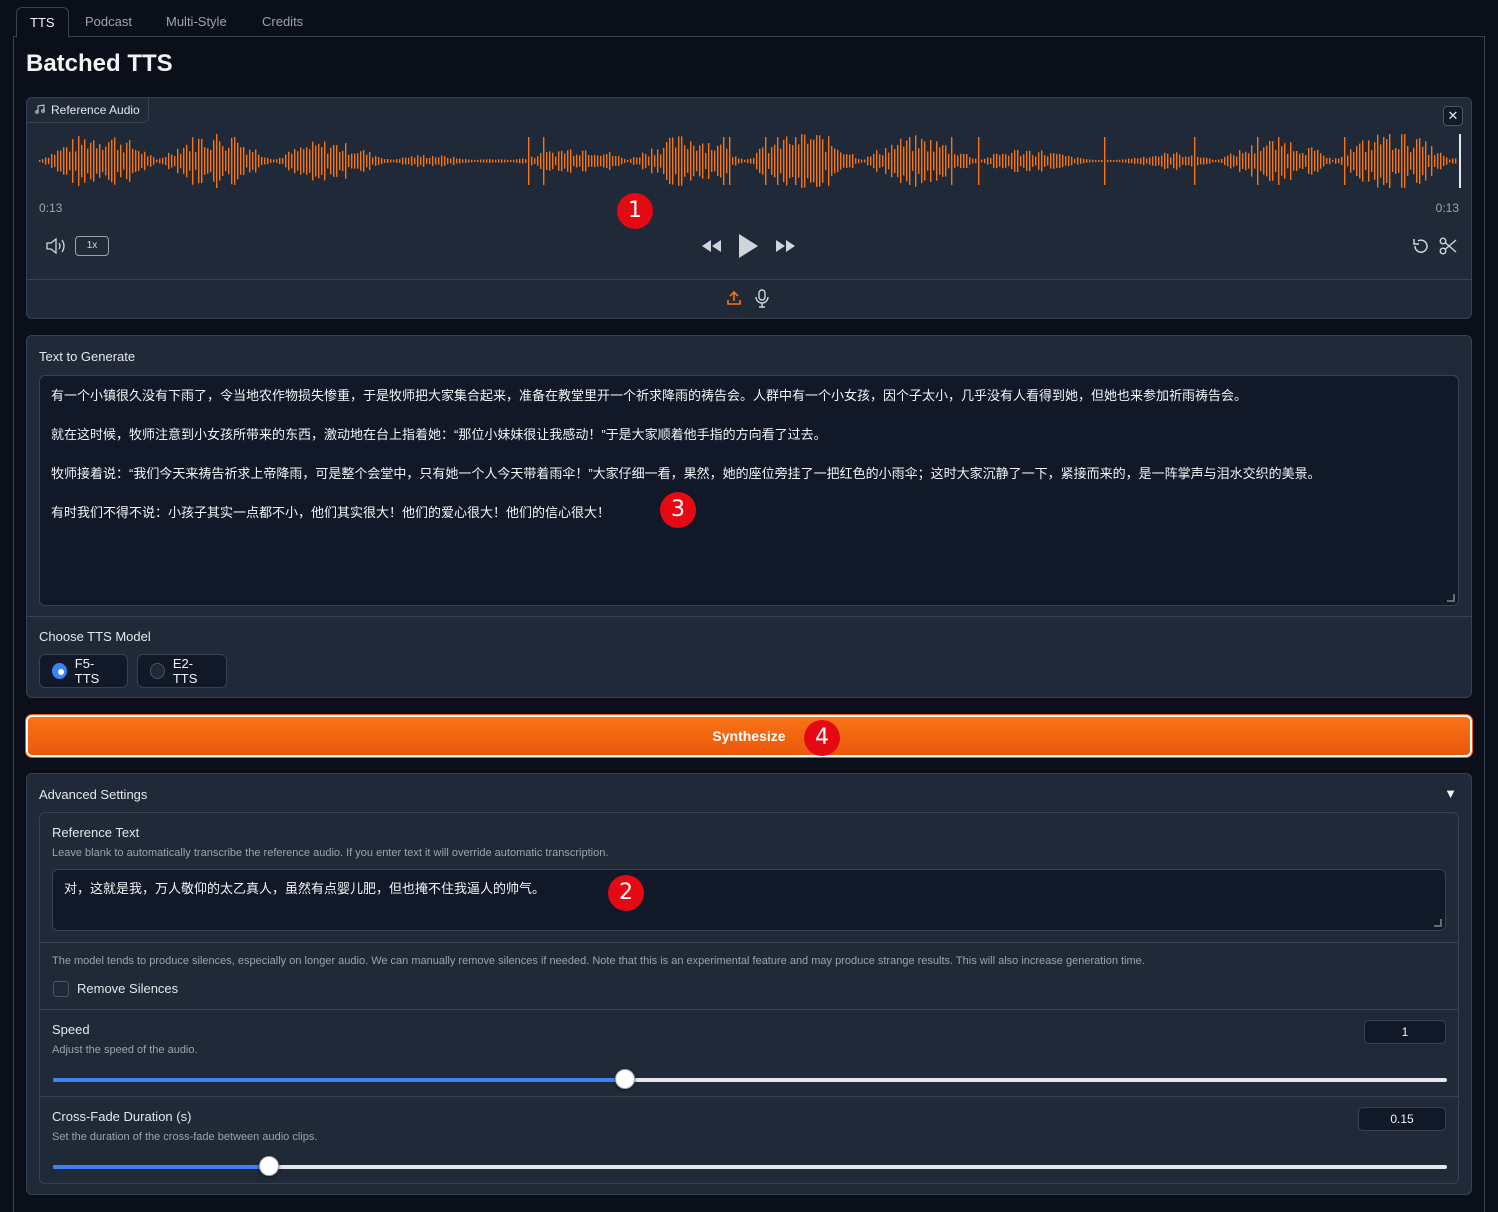  Describe the element at coordinates (748, 248) in the screenshot. I see `play-icon` at that location.